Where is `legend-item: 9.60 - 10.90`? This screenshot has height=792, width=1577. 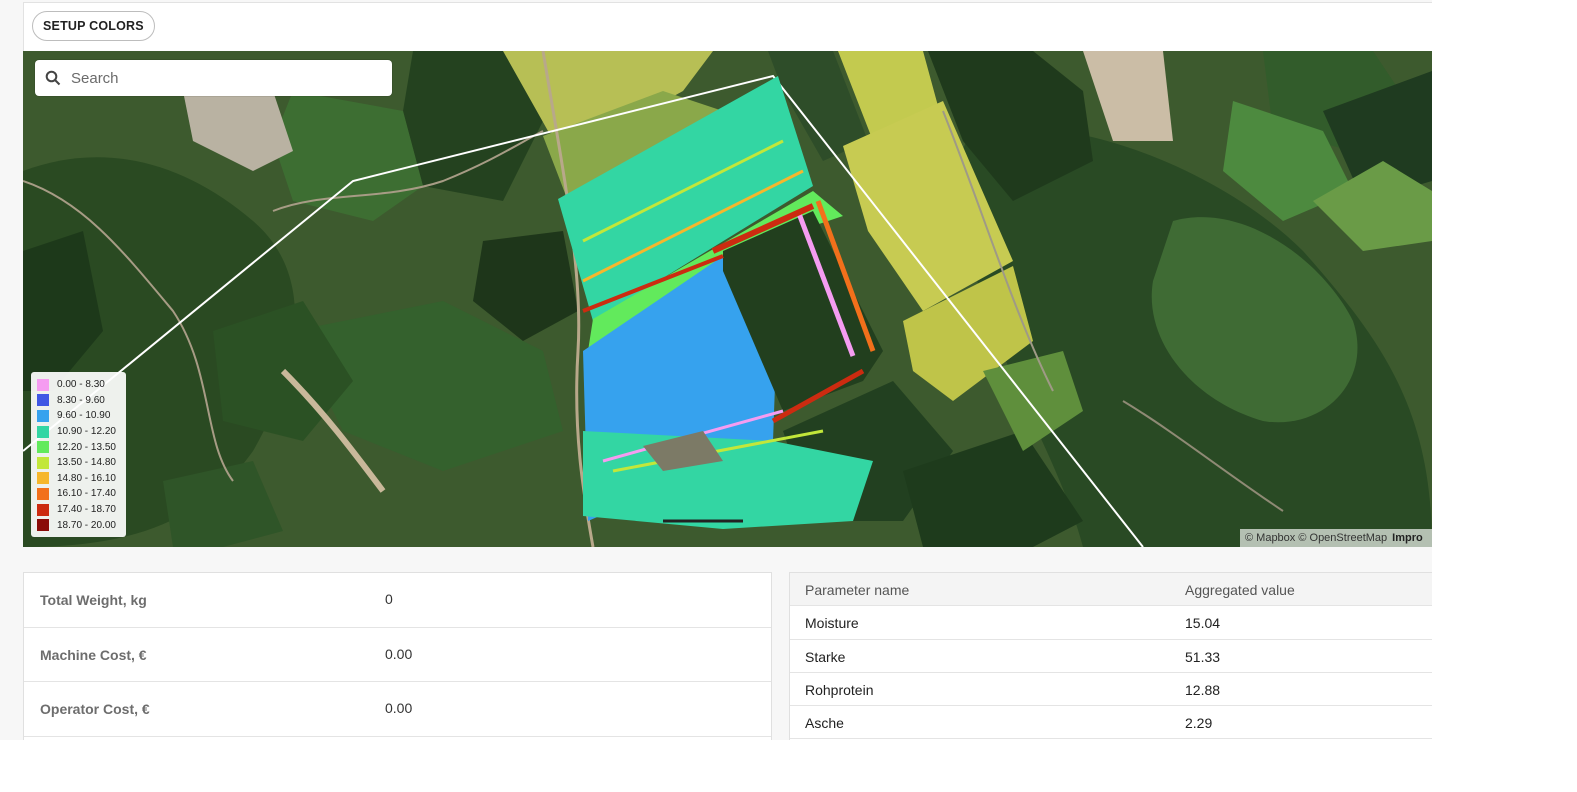
legend-item: 9.60 - 10.90 is located at coordinates (81, 416).